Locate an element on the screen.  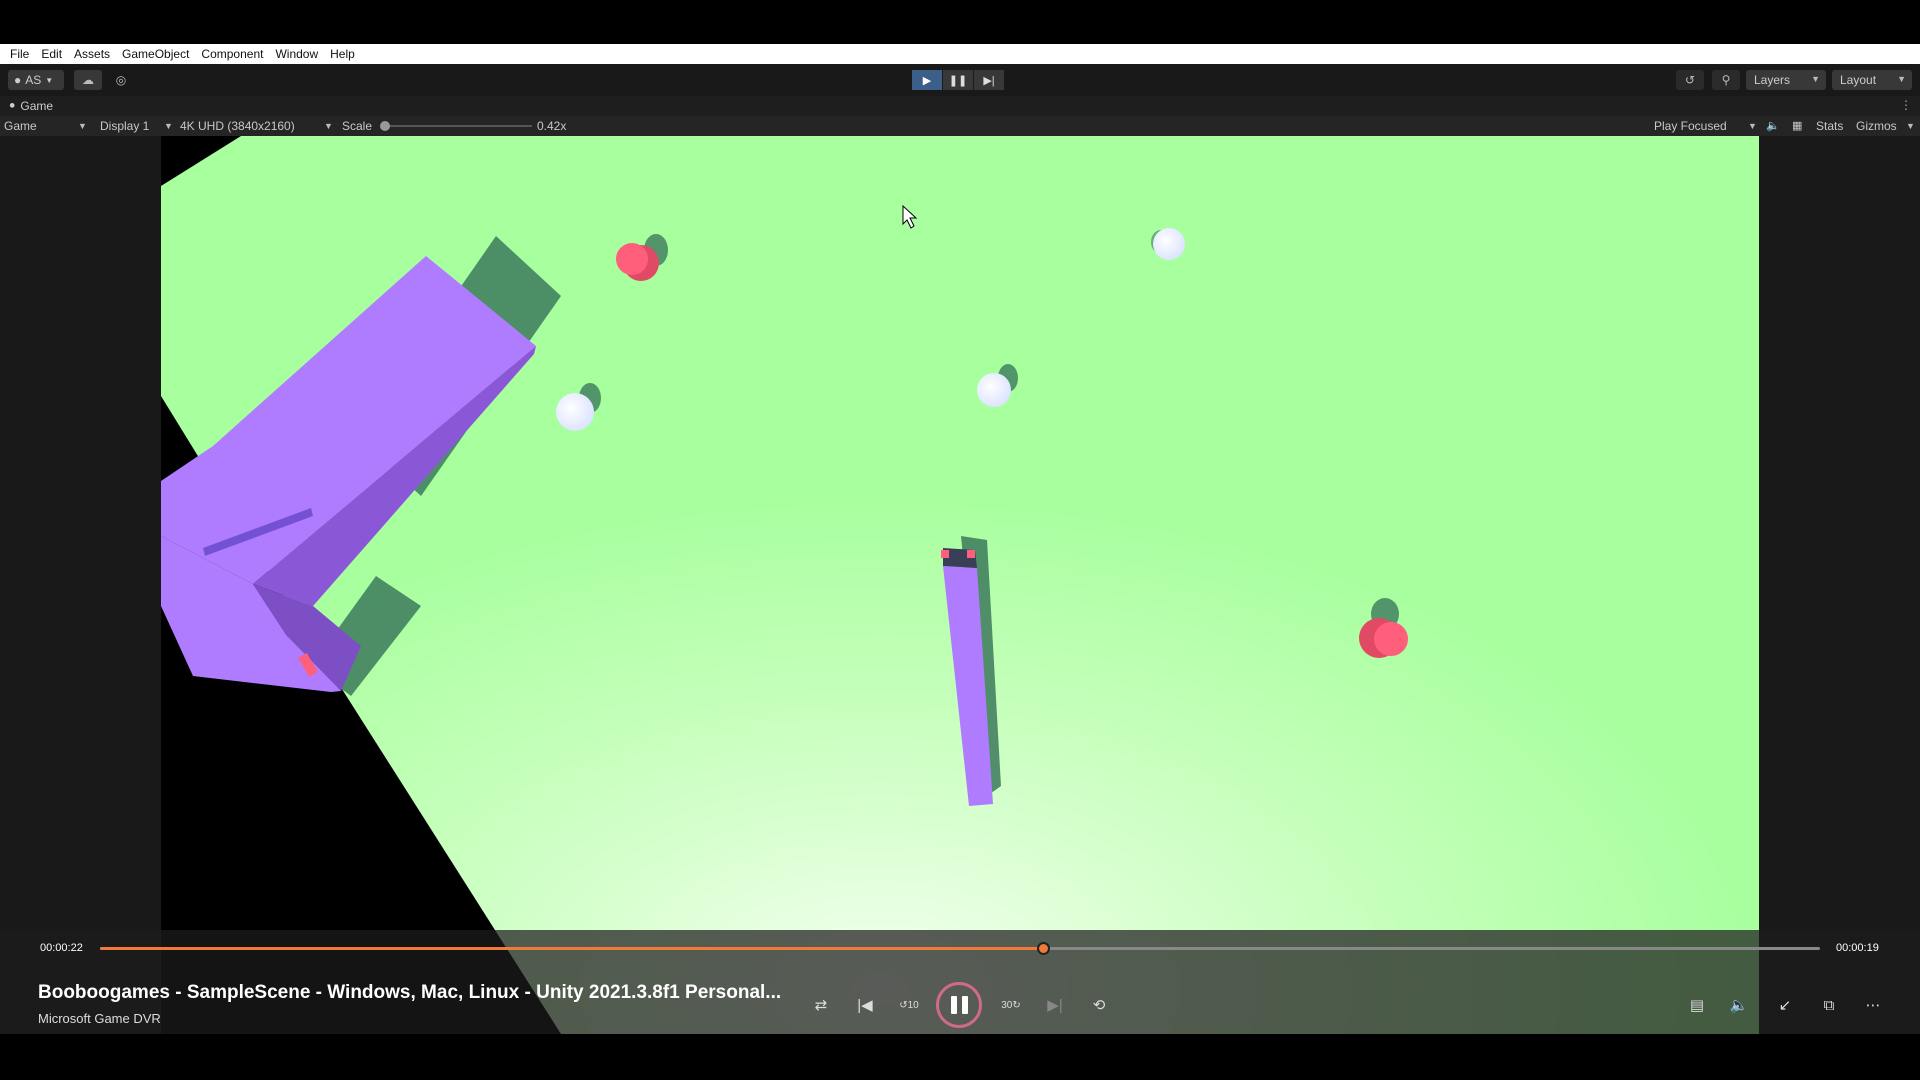
mini-view-button: ⧉ is located at coordinates (1829, 1005).